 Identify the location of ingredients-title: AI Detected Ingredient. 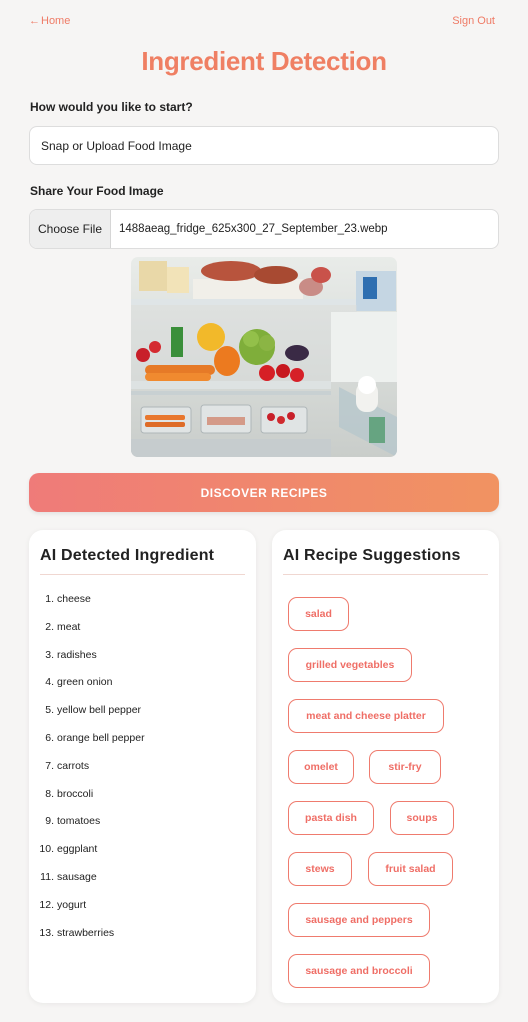
(127, 555).